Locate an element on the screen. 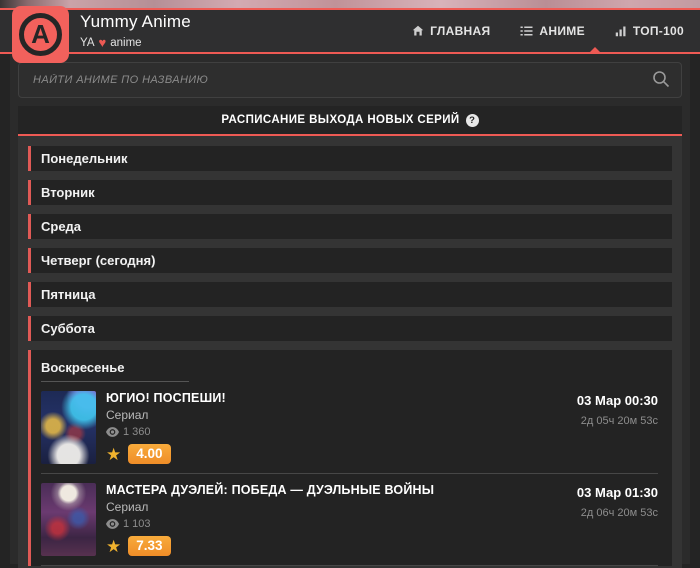 The image size is (700, 568). nav-item-home: ГЛАВНАЯ is located at coordinates (451, 31).